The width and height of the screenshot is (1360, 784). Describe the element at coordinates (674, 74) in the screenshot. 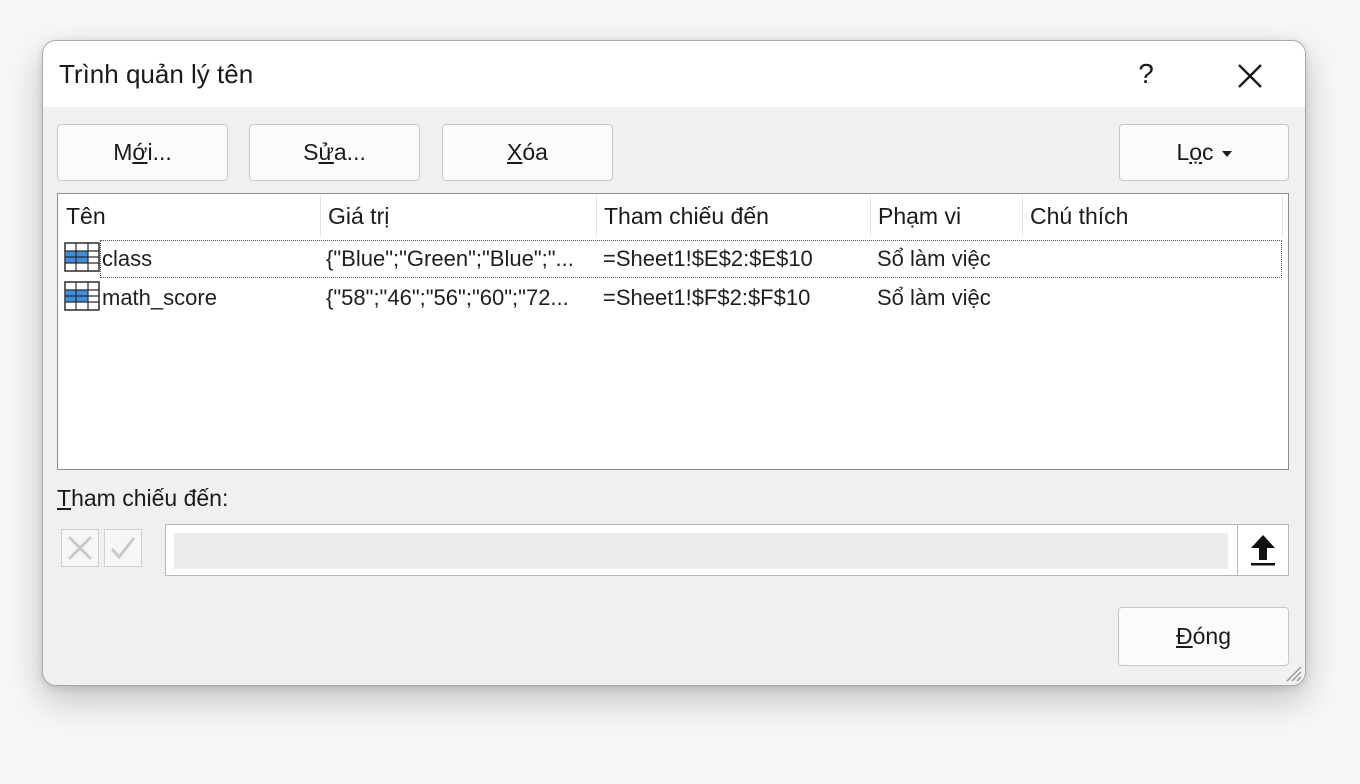

I see `title-bar: Trình quản lý tên ?` at that location.